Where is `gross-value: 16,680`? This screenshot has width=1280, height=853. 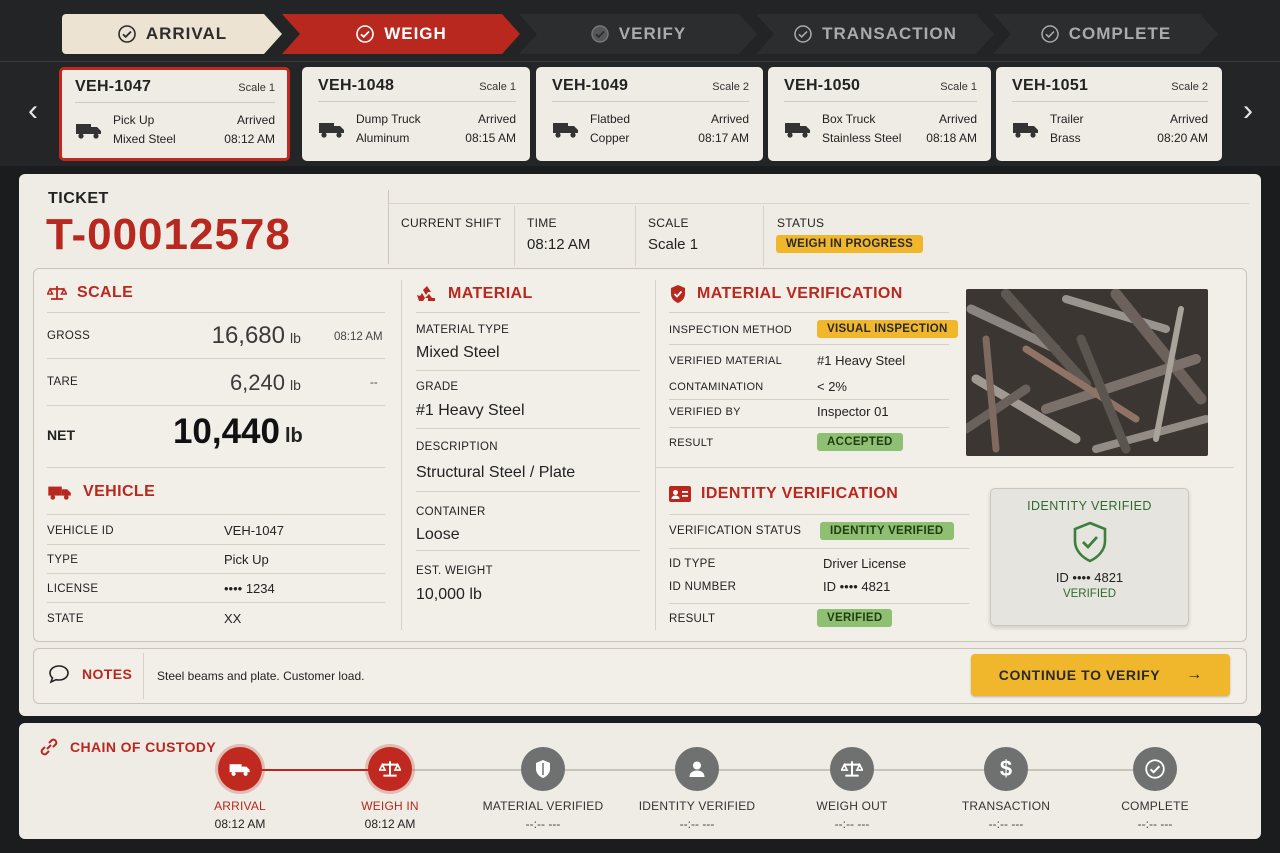
gross-value: 16,680 is located at coordinates (248, 335).